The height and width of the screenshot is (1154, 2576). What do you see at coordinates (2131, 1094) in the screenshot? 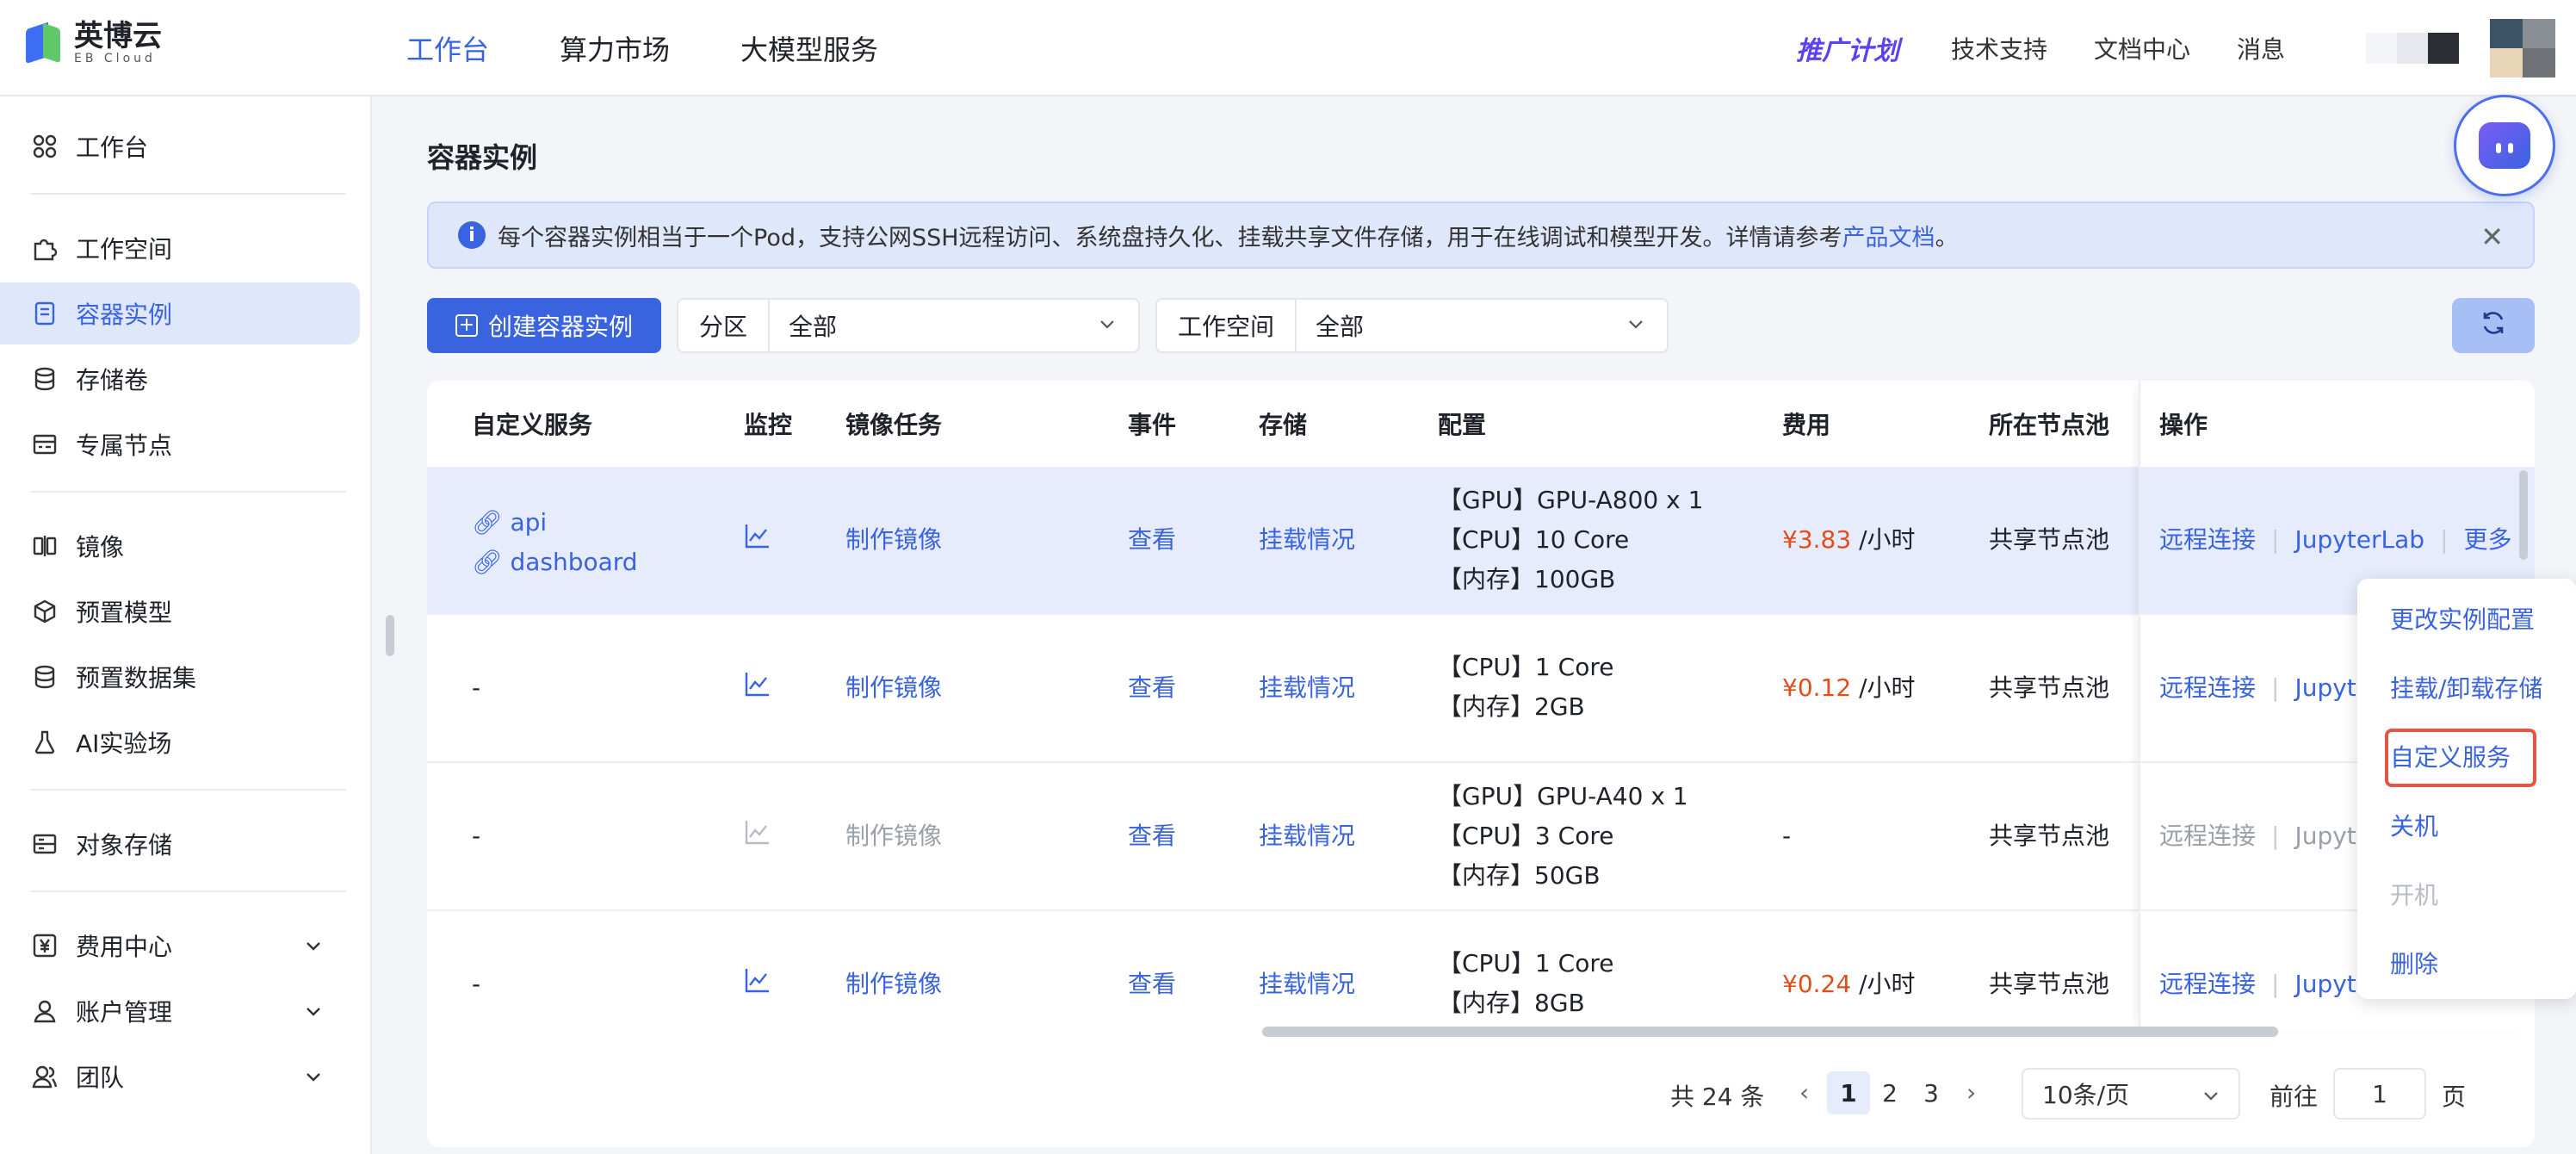
I see `page-size-select: 10条/页` at bounding box center [2131, 1094].